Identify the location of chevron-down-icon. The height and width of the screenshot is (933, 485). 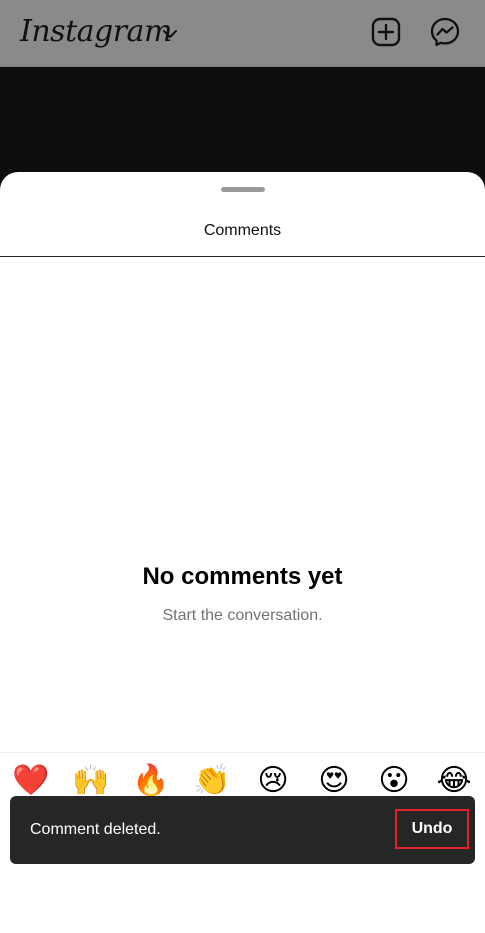
(170, 34).